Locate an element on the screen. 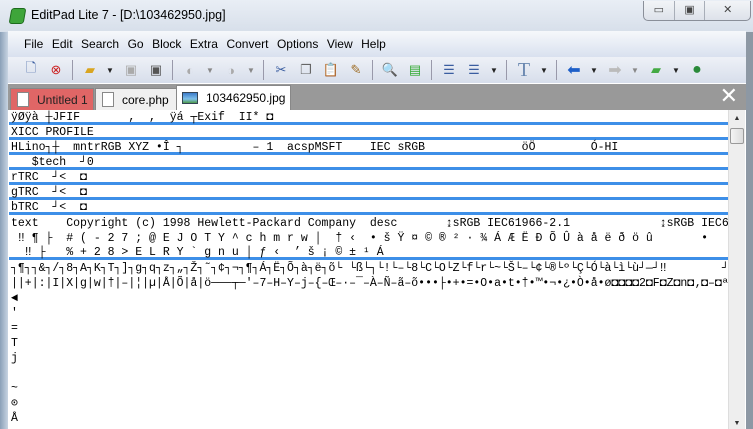 This screenshot has width=753, height=429. menu-block: Block is located at coordinates (166, 44).